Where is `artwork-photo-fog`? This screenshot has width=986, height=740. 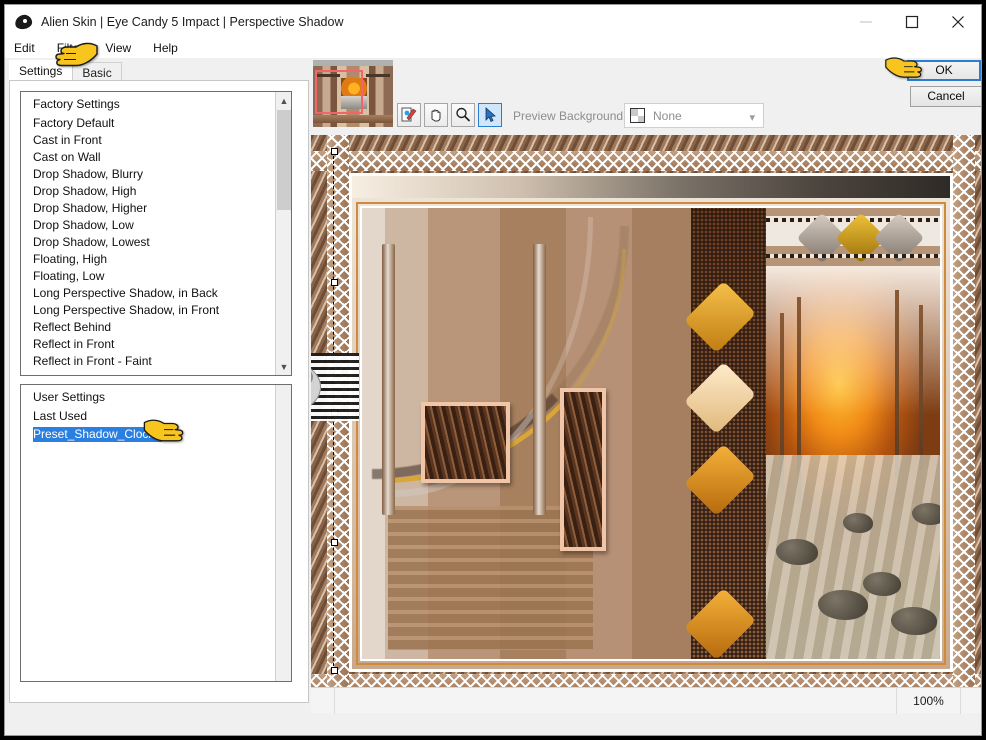 artwork-photo-fog is located at coordinates (853, 341).